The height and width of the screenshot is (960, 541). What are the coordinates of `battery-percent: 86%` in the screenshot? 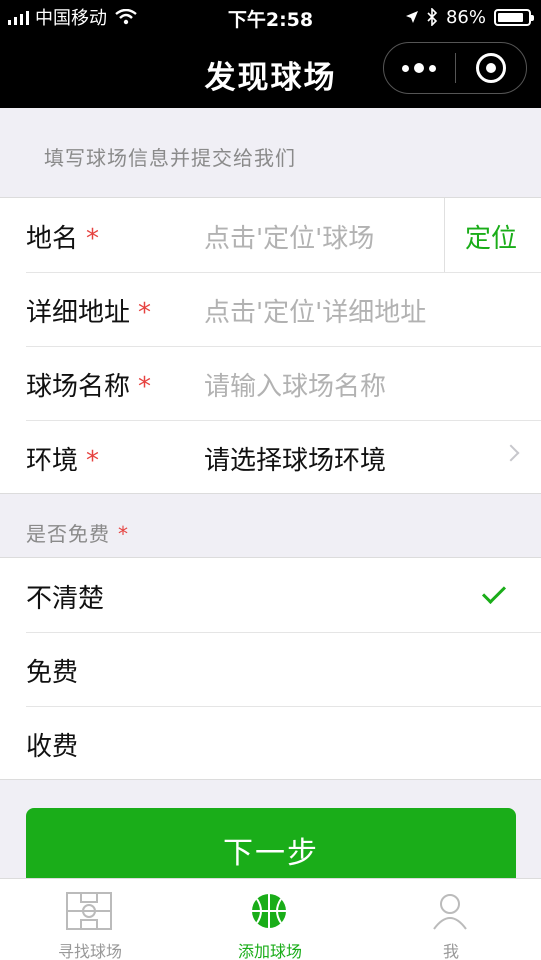 It's located at (465, 17).